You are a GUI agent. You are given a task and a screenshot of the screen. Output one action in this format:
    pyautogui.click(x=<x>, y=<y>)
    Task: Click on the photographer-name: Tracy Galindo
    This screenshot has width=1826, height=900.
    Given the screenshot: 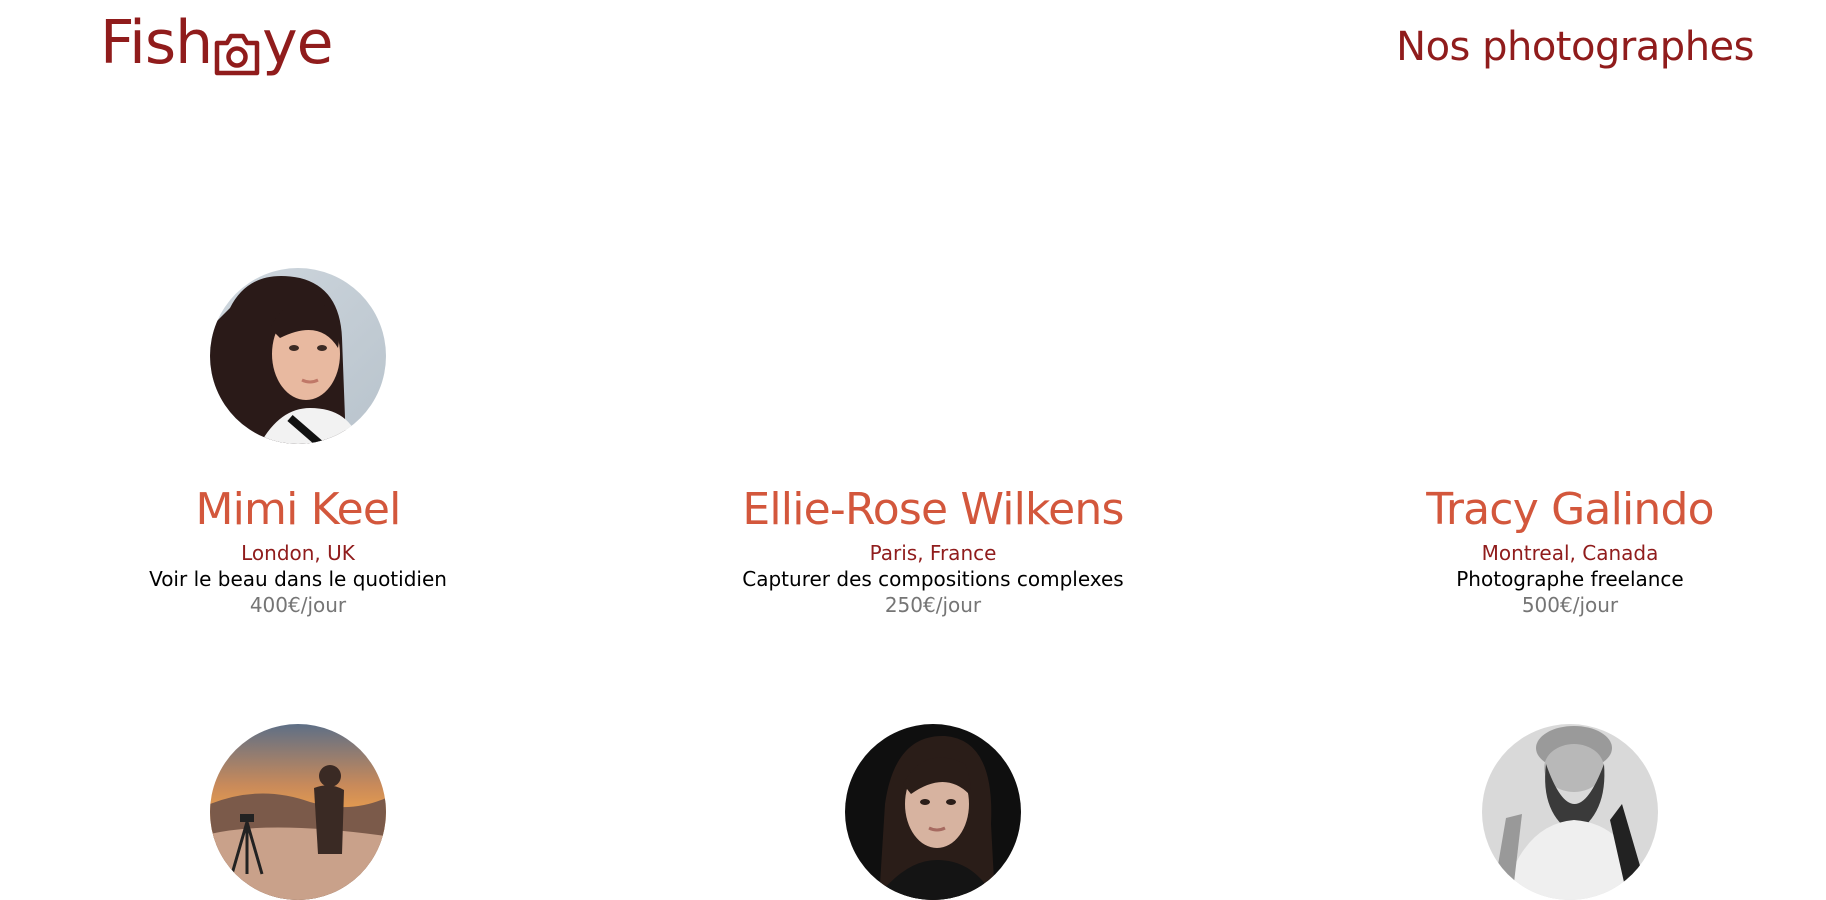 What is the action you would take?
    pyautogui.click(x=1570, y=510)
    